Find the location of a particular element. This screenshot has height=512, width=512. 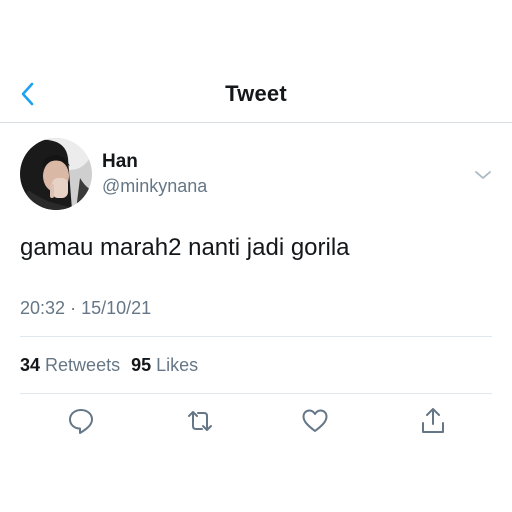

author-display-name: Han is located at coordinates (120, 162).